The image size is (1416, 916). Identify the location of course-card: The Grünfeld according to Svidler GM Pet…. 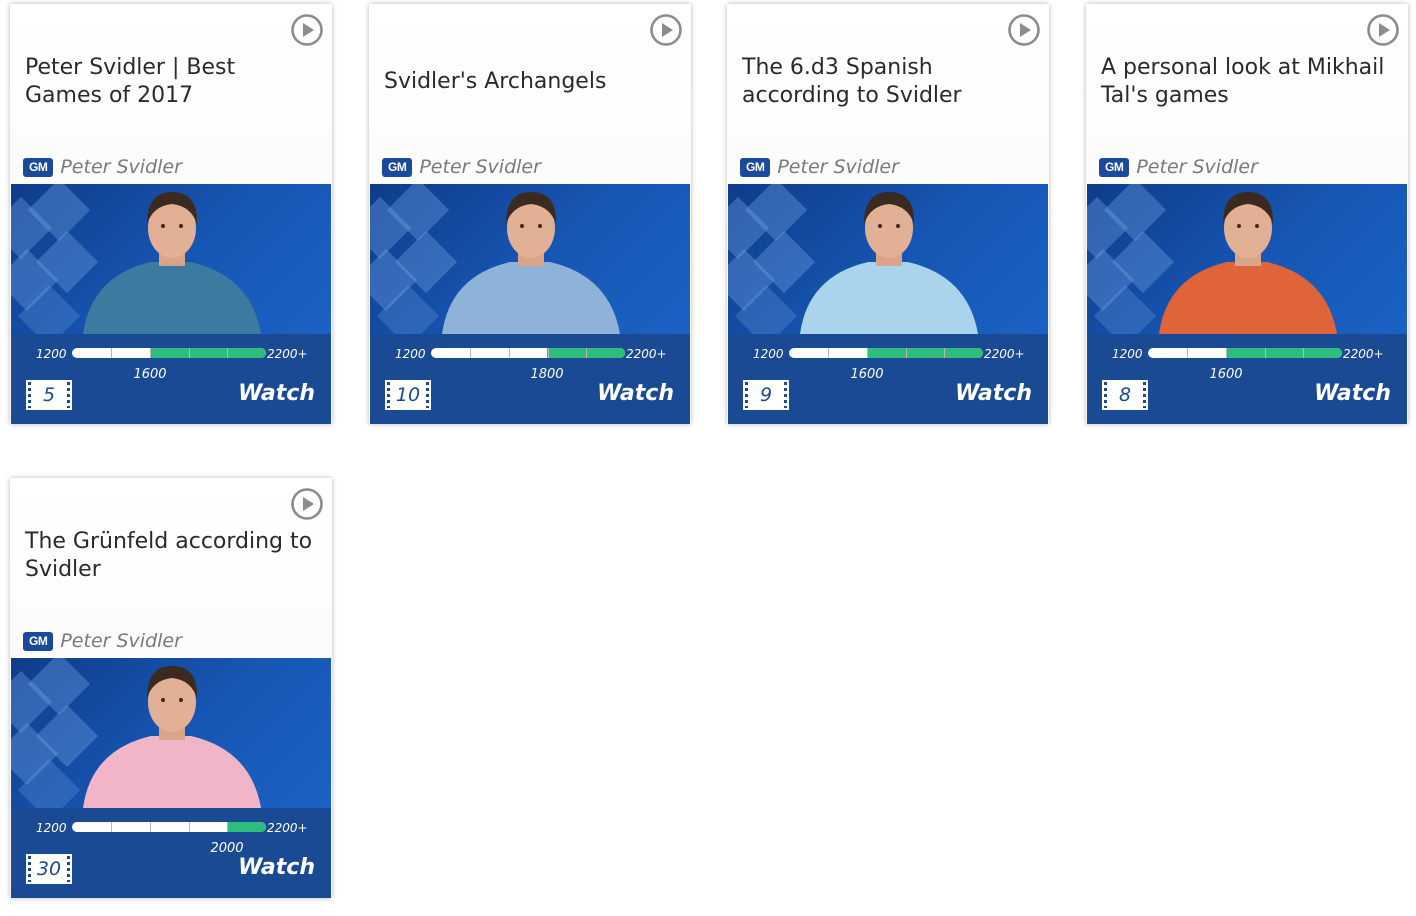
(171, 688).